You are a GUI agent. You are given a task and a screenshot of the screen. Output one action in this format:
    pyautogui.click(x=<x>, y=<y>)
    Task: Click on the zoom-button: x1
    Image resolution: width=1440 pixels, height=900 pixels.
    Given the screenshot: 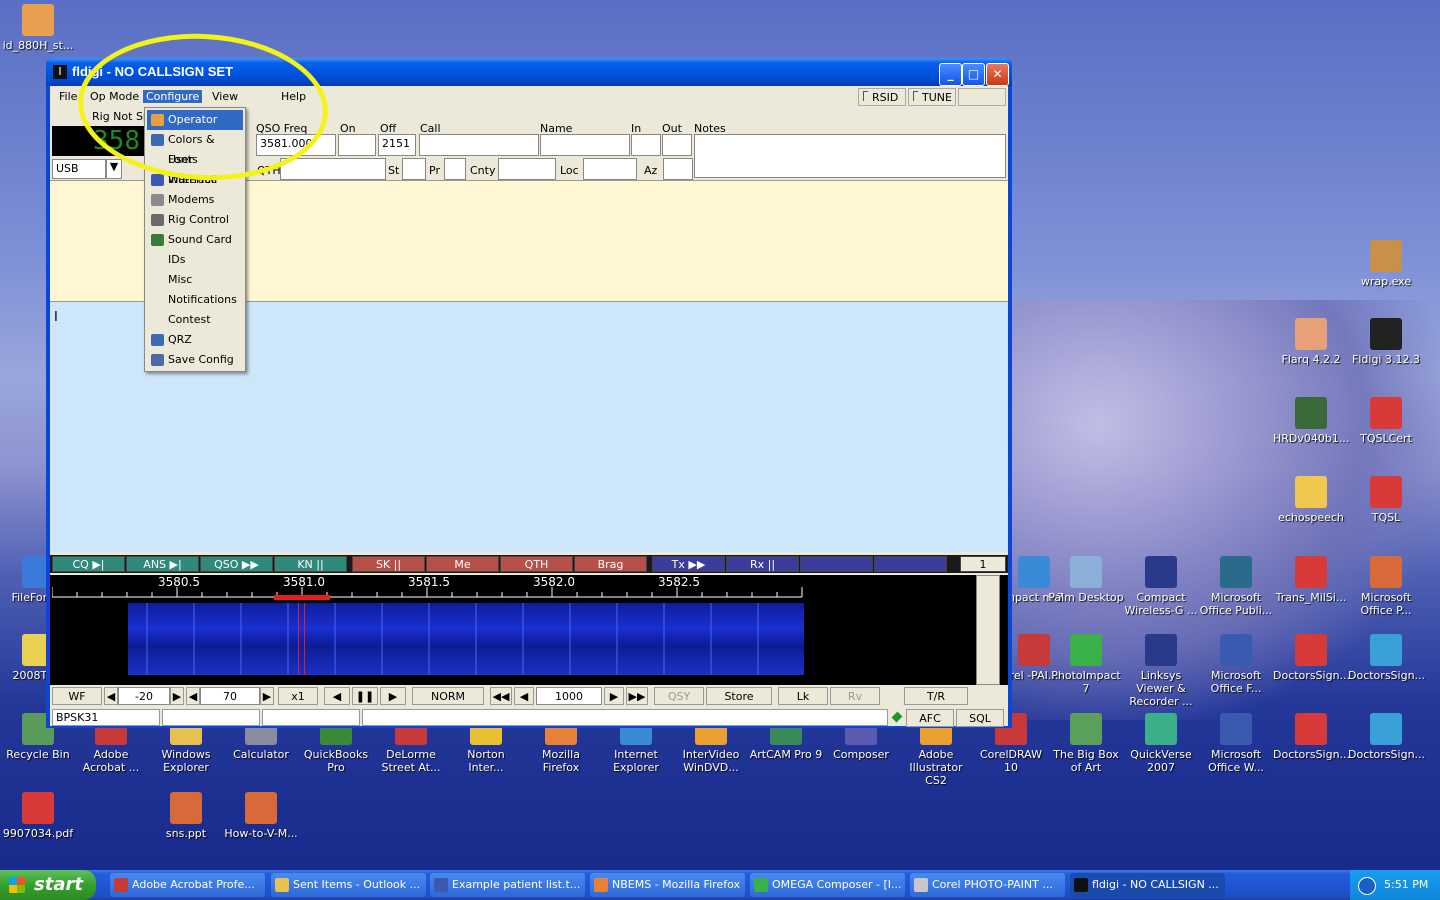 What is the action you would take?
    pyautogui.click(x=298, y=696)
    